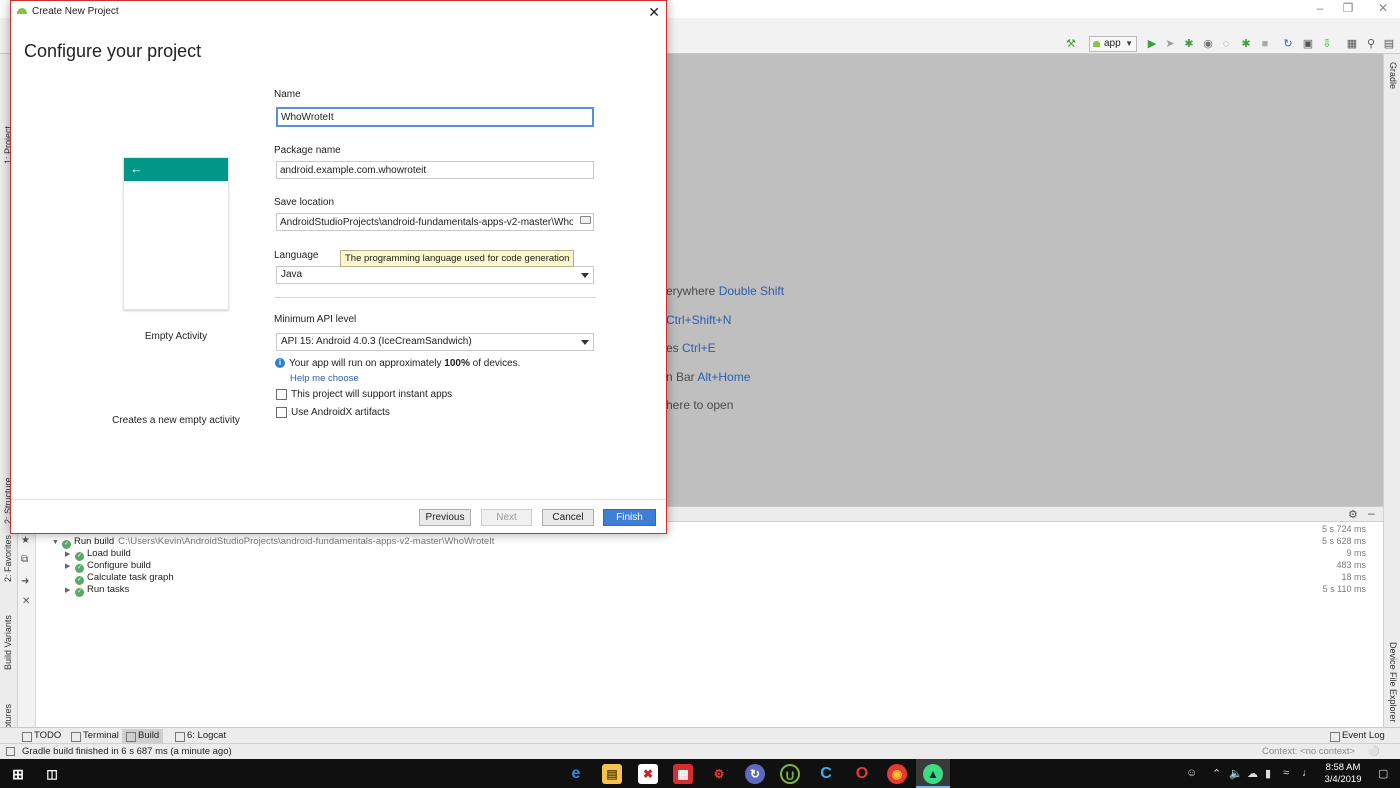 The width and height of the screenshot is (1400, 788). Describe the element at coordinates (281, 394) in the screenshot. I see `instant-apps-checkbox` at that location.